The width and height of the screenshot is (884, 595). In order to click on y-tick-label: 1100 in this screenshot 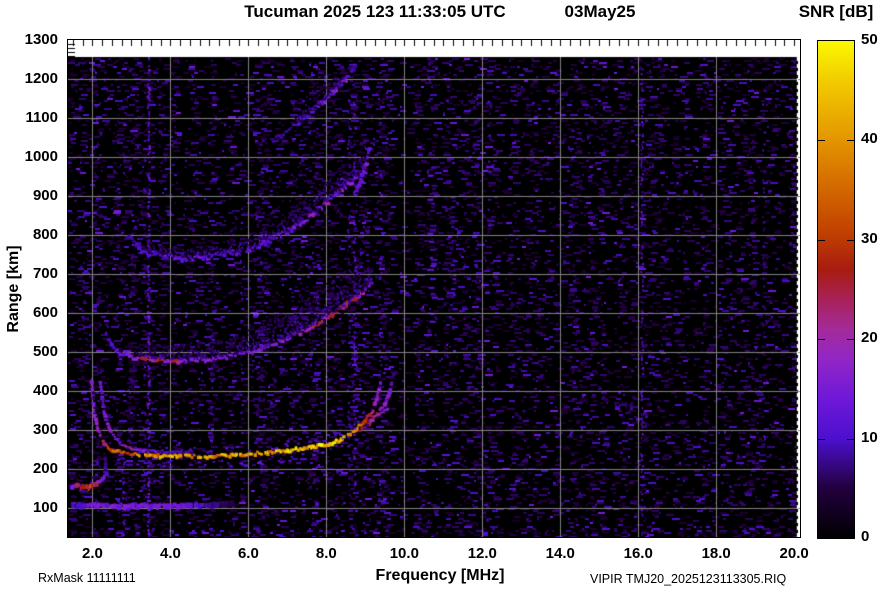, I will do `click(41, 117)`.